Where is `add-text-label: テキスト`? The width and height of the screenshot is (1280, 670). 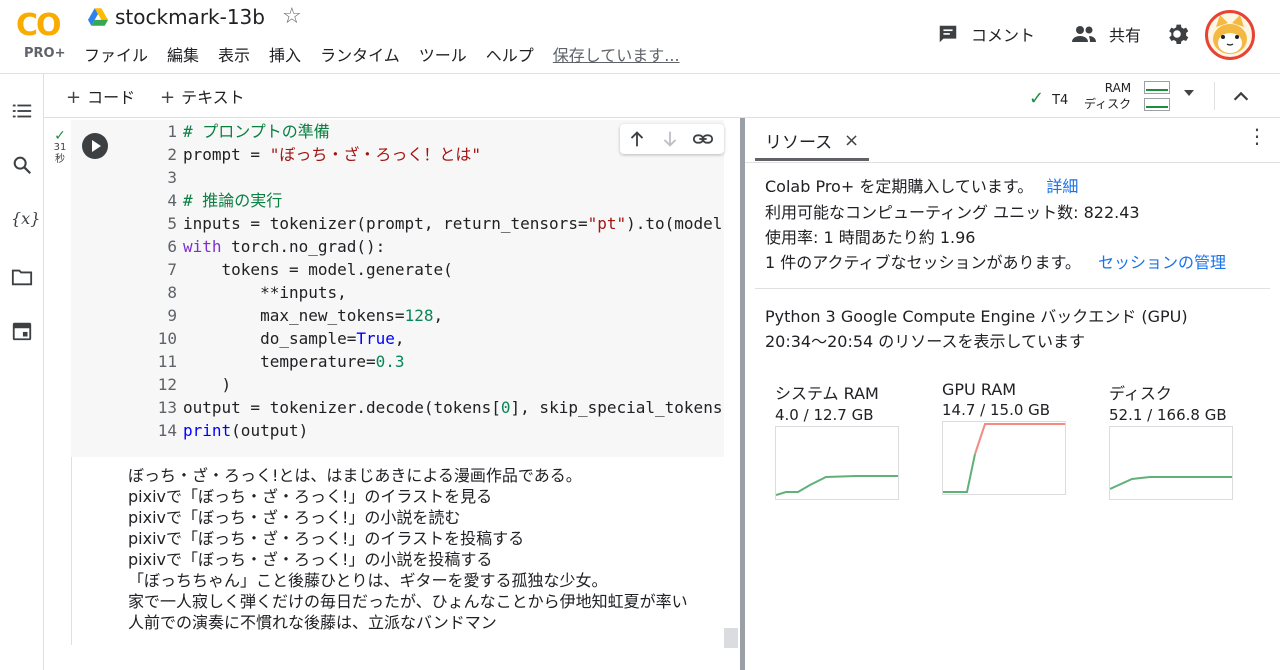
add-text-label: テキスト is located at coordinates (213, 97).